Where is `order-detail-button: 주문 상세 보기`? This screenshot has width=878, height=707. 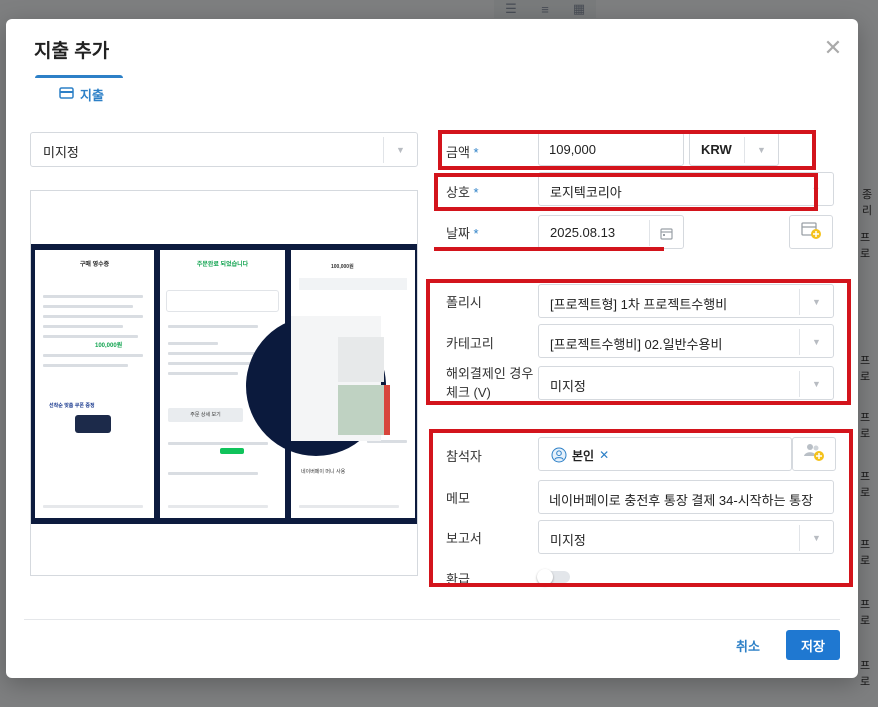 order-detail-button: 주문 상세 보기 is located at coordinates (205, 415).